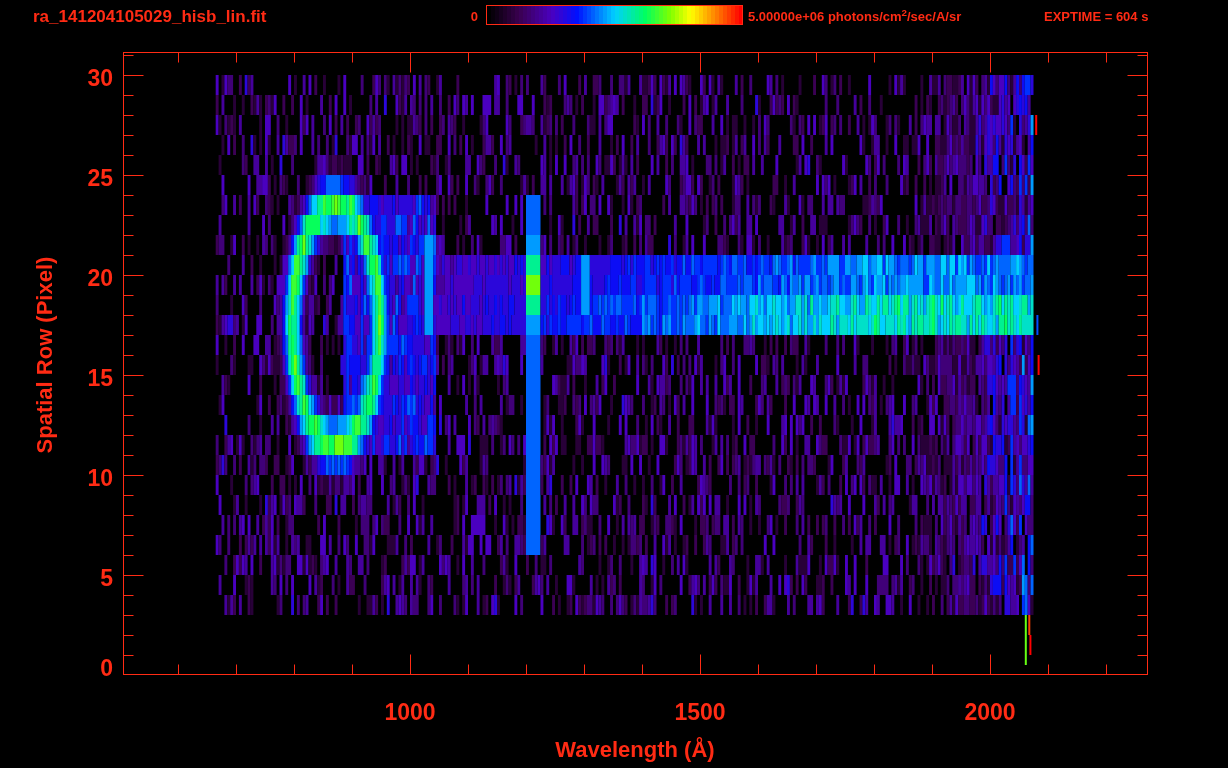 The width and height of the screenshot is (1228, 768). I want to click on y-tick-label: 15, so click(100, 378).